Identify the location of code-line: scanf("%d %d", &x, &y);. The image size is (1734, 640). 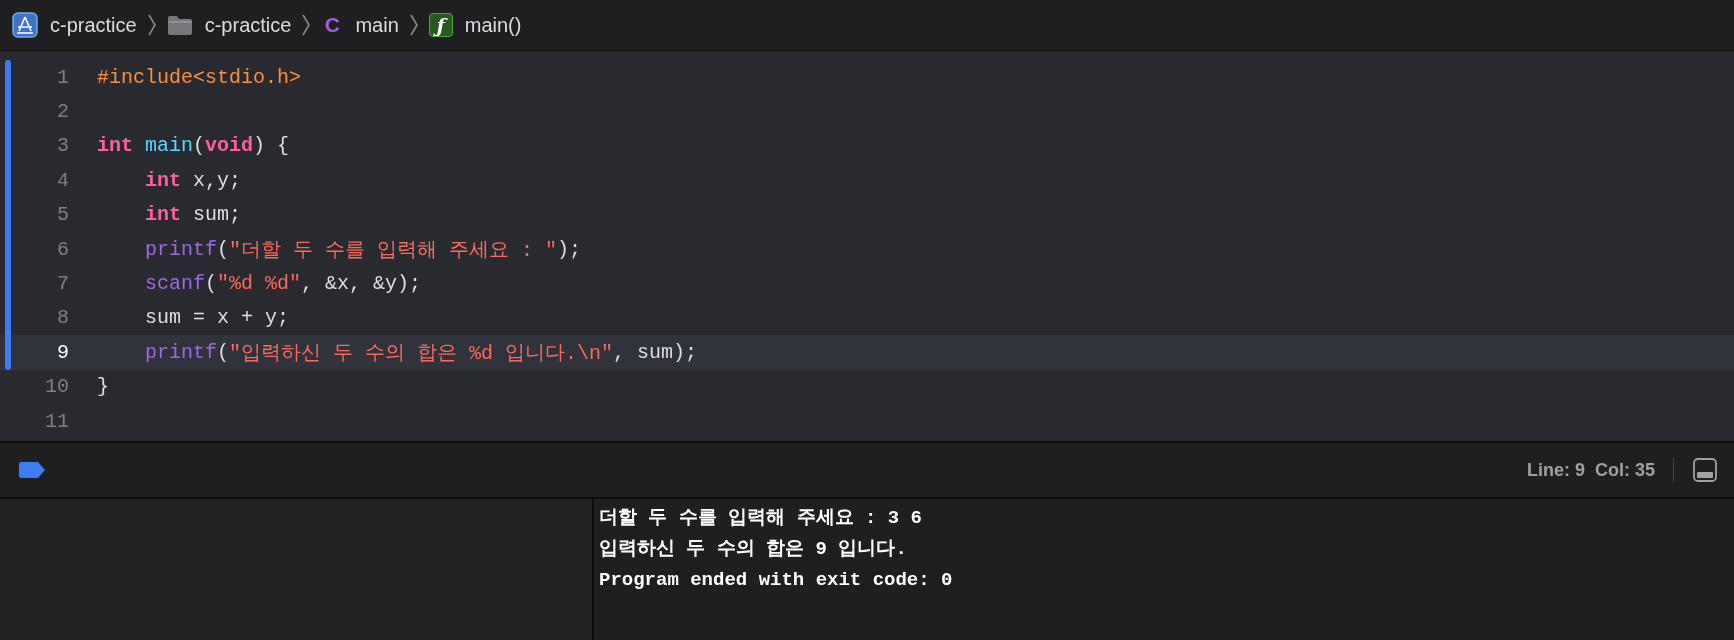
(283, 284).